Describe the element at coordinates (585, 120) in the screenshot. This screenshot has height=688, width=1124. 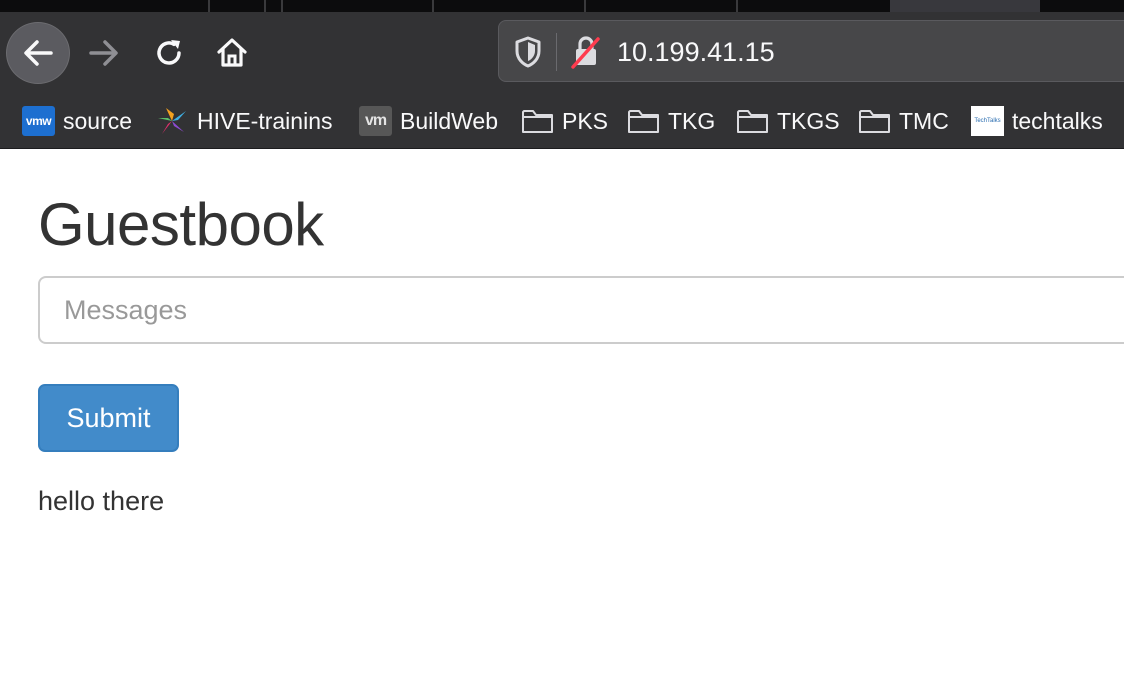
I see `bookmark-label: PKS` at that location.